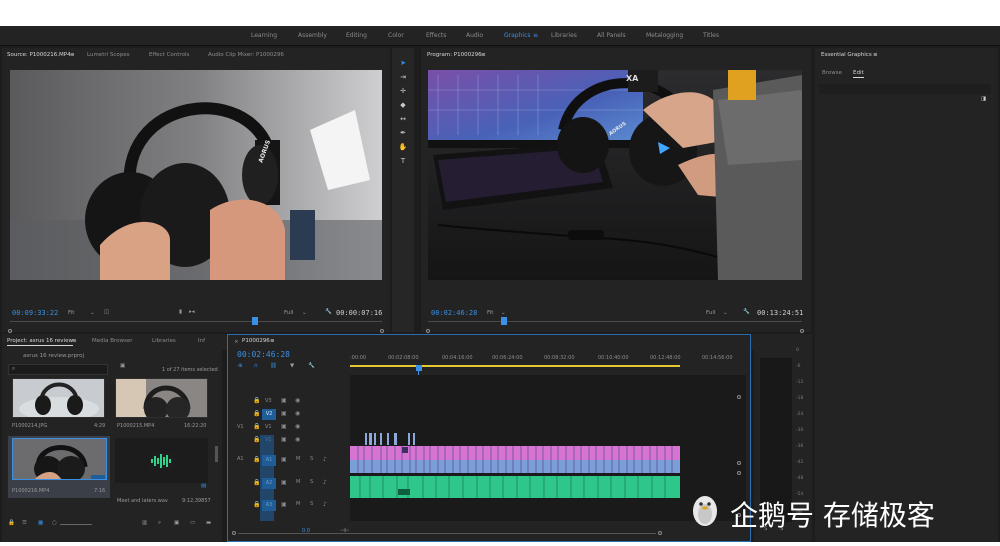 Image resolution: width=1000 pixels, height=546 pixels. I want to click on workspace-effects: Effects, so click(436, 35).